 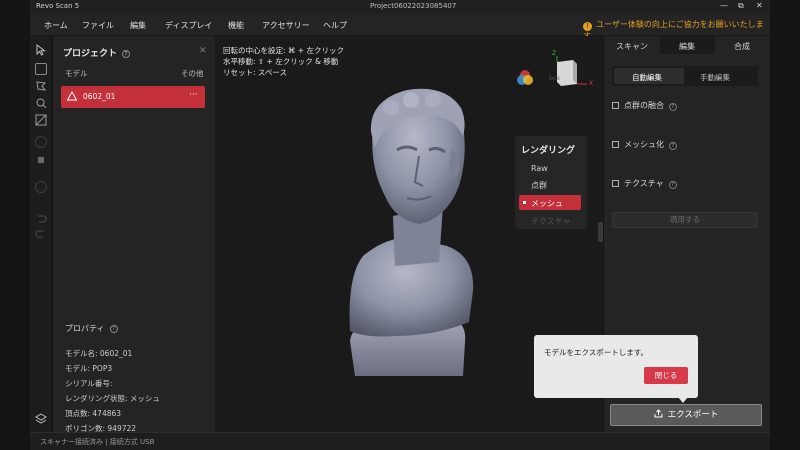 I want to click on status-bar: スキャナー接続済み | 接続方式 USB, so click(x=400, y=441).